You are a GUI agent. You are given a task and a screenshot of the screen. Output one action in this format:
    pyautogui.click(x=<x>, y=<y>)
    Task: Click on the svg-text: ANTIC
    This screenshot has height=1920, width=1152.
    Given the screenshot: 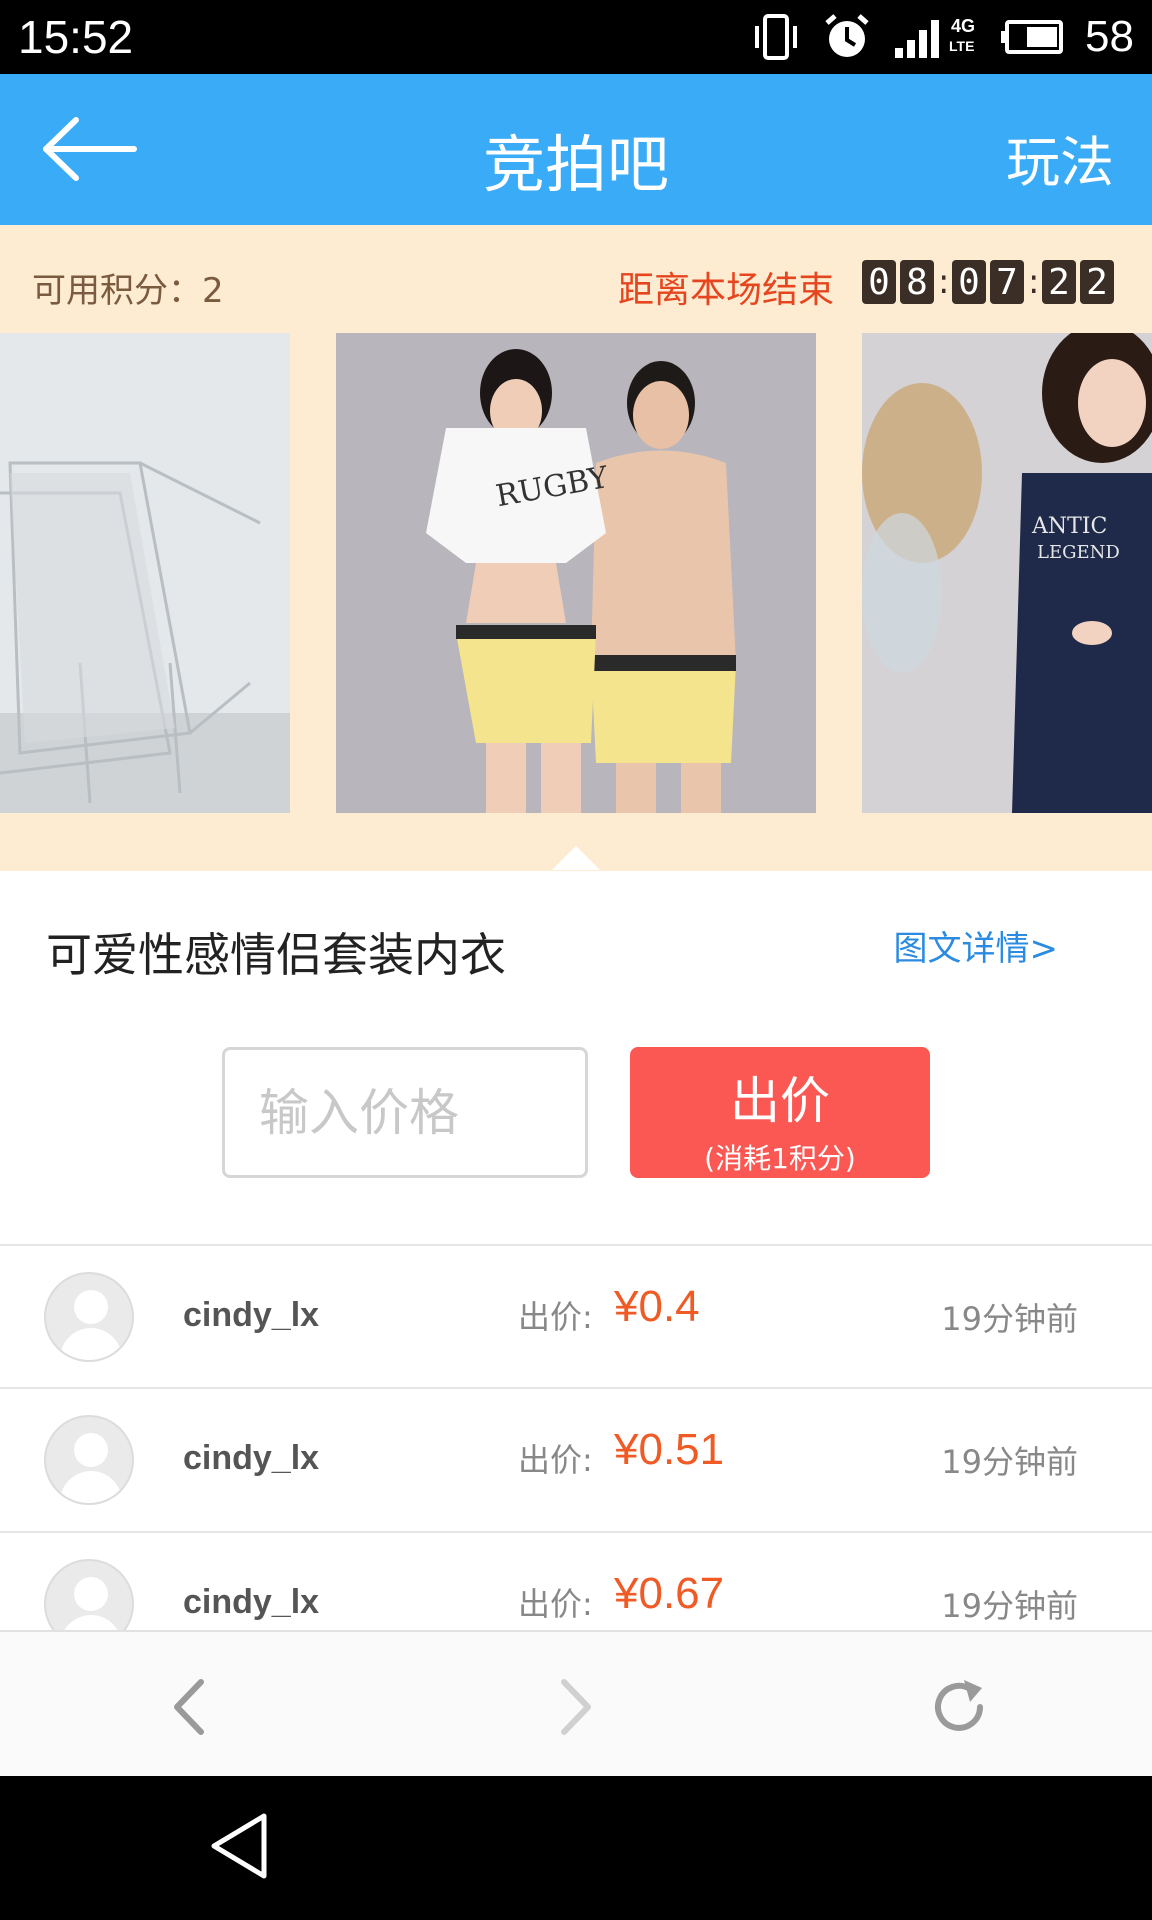 What is the action you would take?
    pyautogui.click(x=1069, y=526)
    